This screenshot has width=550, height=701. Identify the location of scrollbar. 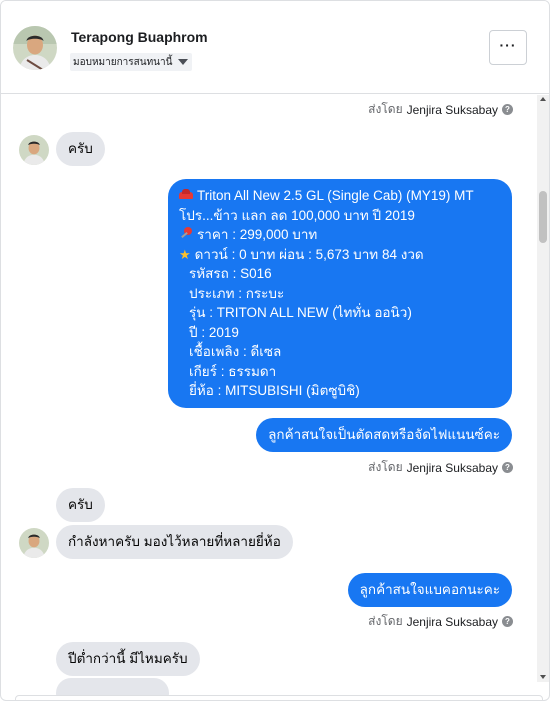
(543, 388).